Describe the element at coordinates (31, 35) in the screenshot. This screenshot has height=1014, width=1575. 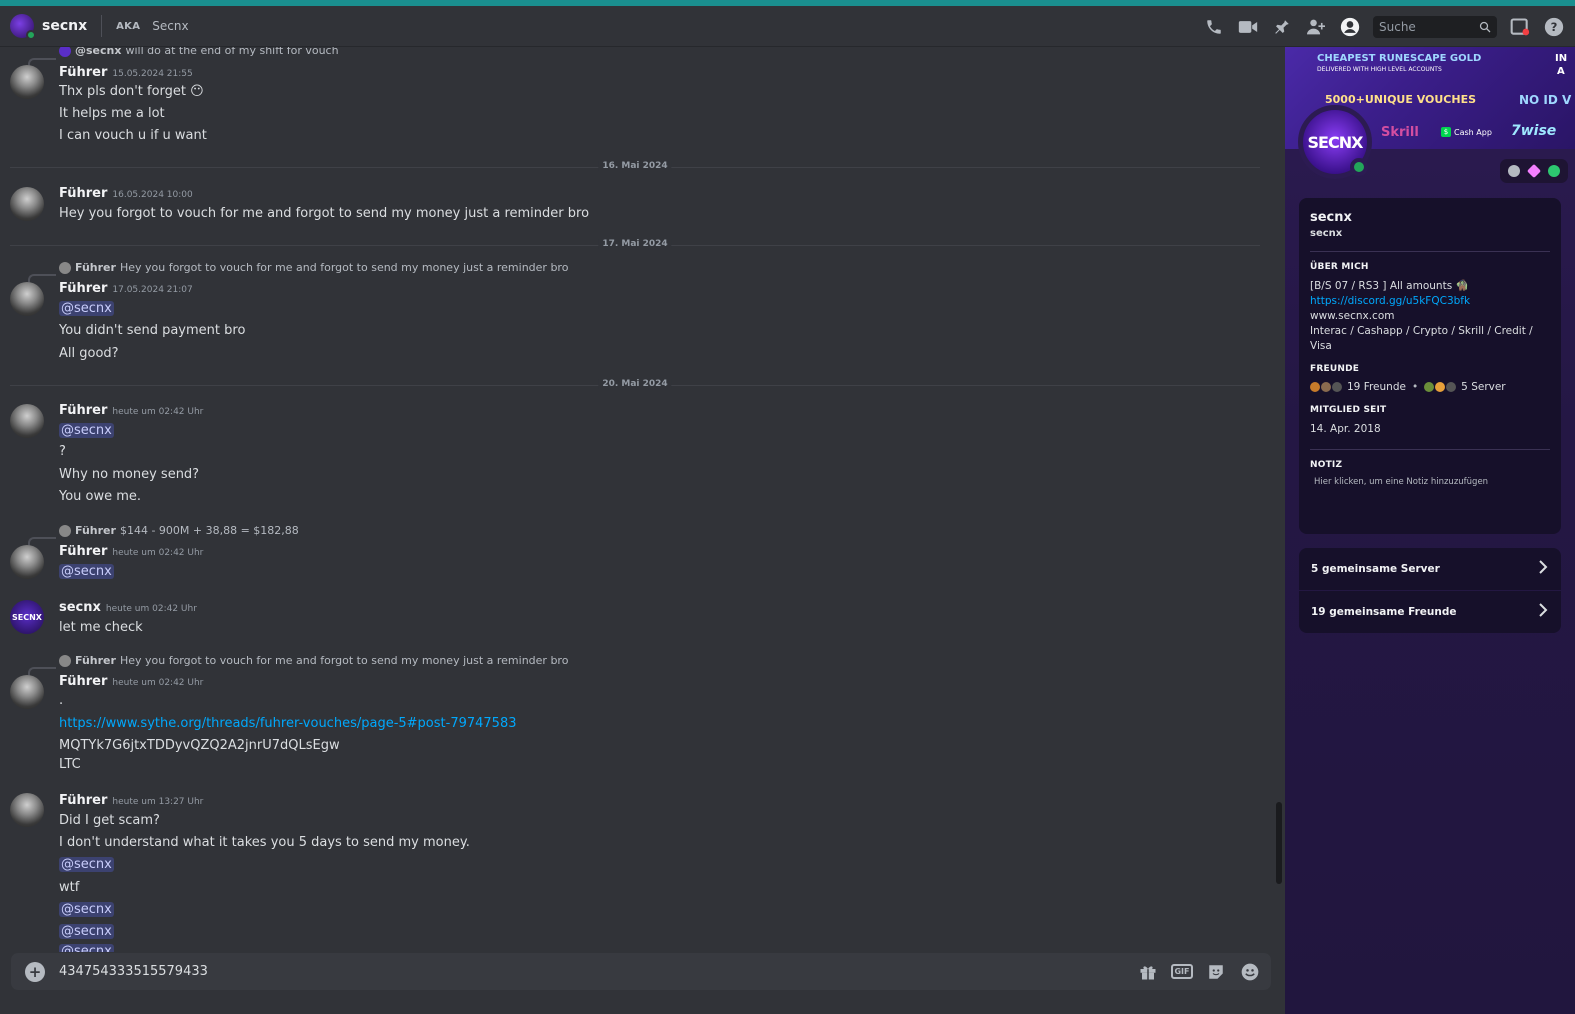
I see `online-status-icon` at that location.